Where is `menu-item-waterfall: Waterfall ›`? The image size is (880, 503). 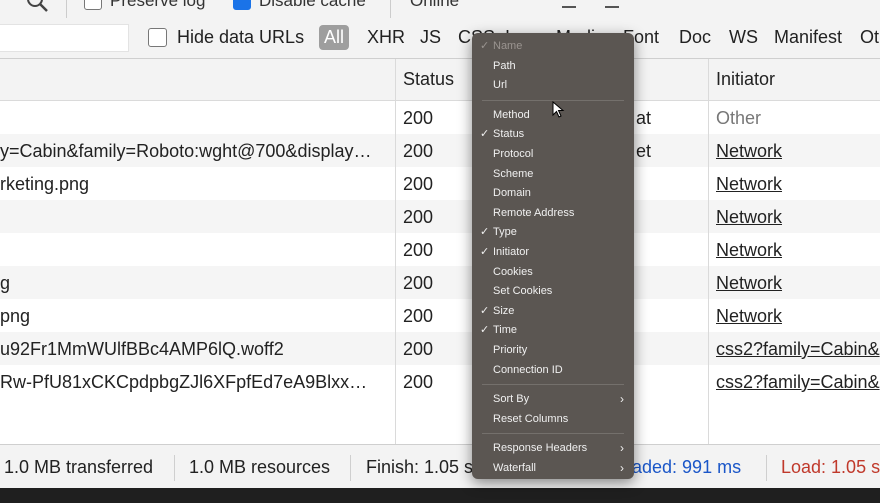
menu-item-waterfall: Waterfall › is located at coordinates (553, 468).